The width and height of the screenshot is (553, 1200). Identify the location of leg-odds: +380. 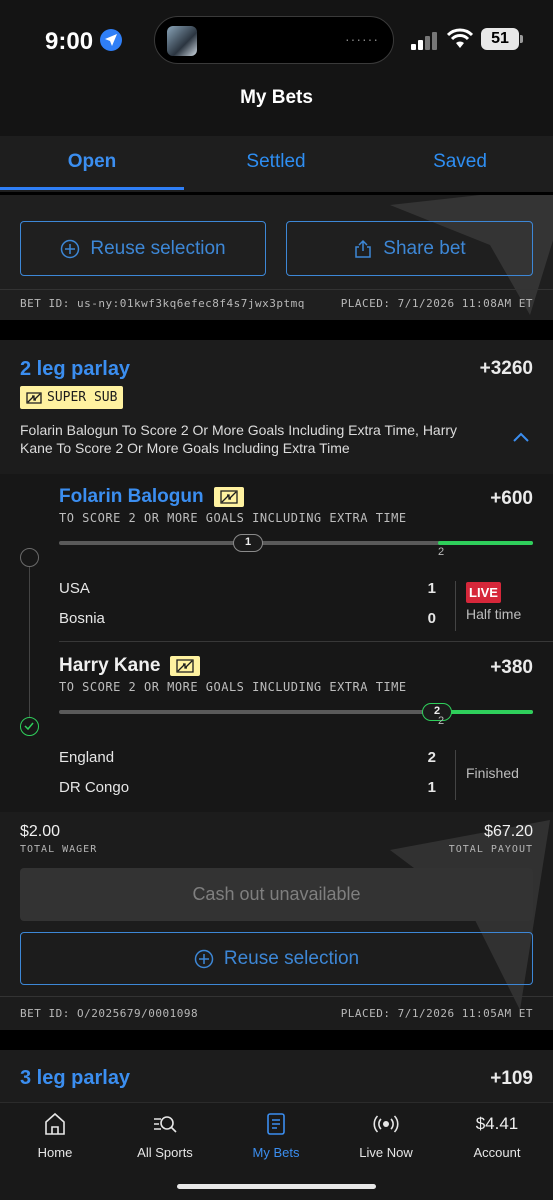
(511, 667).